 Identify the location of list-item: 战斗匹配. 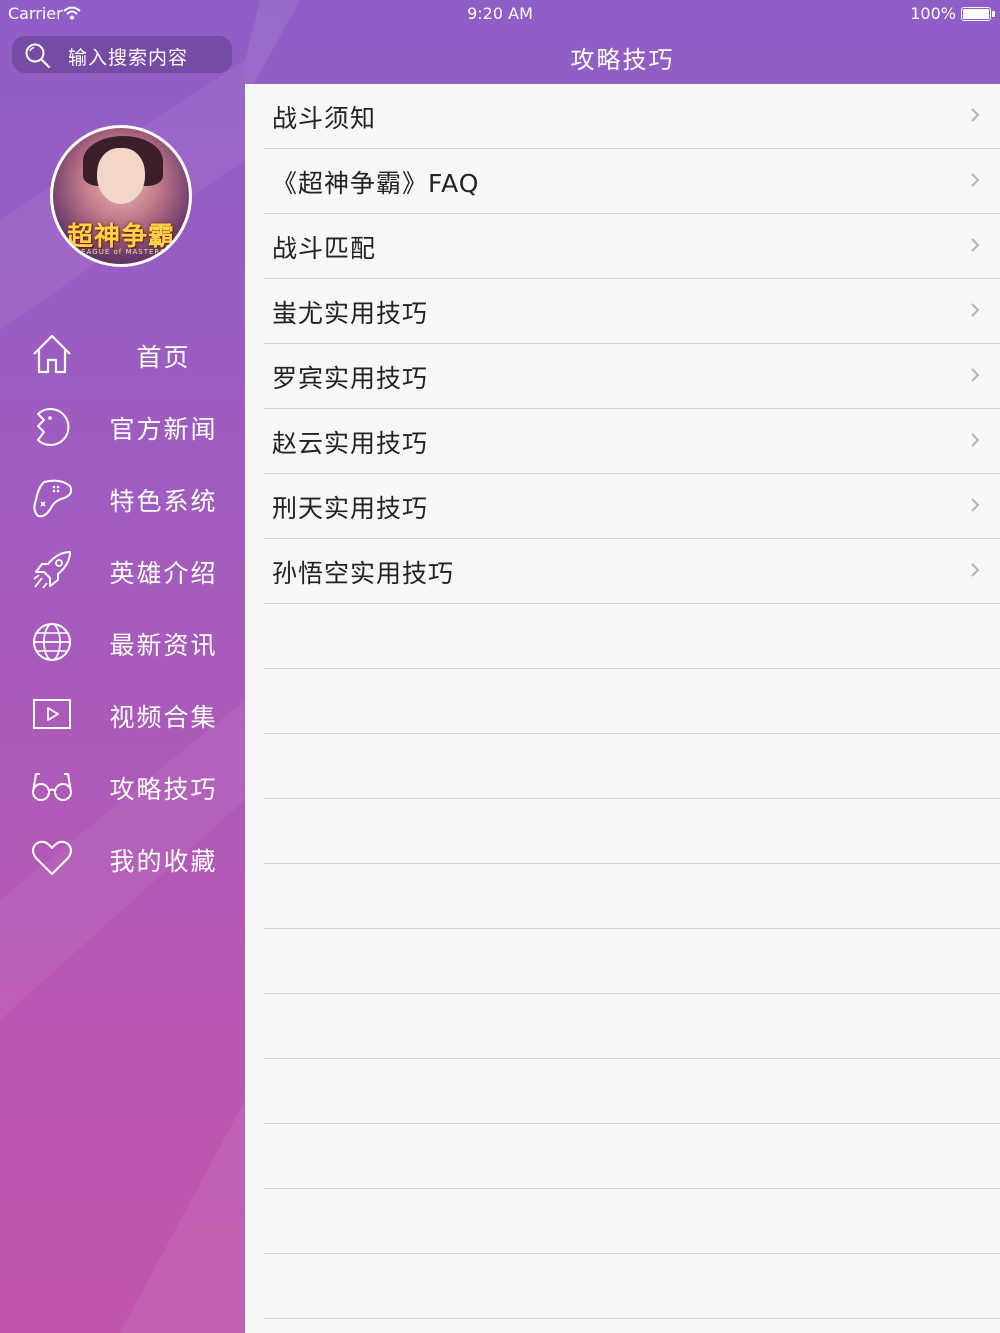
(622, 246).